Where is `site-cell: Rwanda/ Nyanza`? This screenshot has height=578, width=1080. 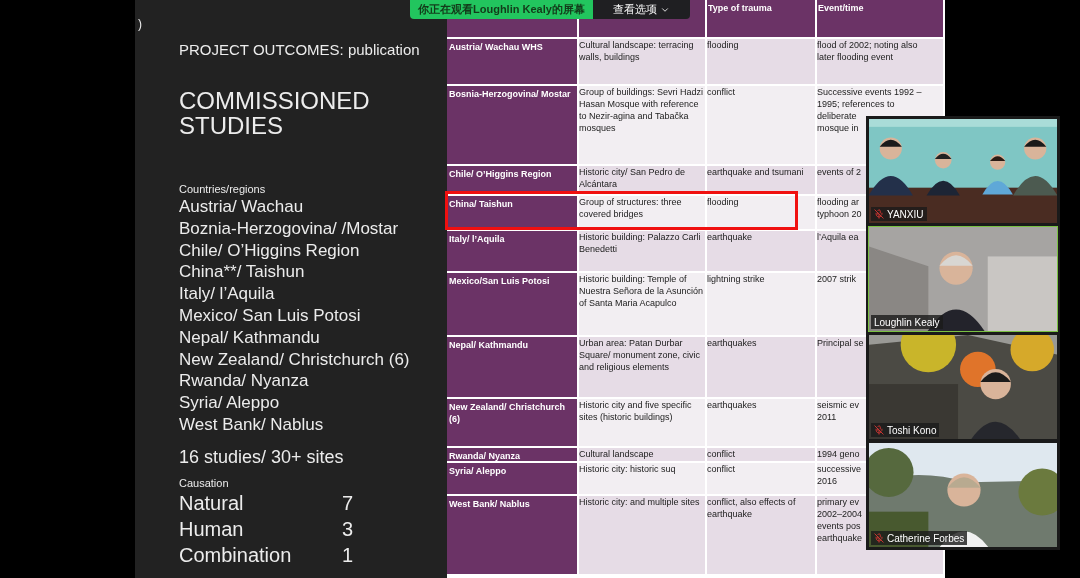
site-cell: Rwanda/ Nyanza is located at coordinates (512, 454).